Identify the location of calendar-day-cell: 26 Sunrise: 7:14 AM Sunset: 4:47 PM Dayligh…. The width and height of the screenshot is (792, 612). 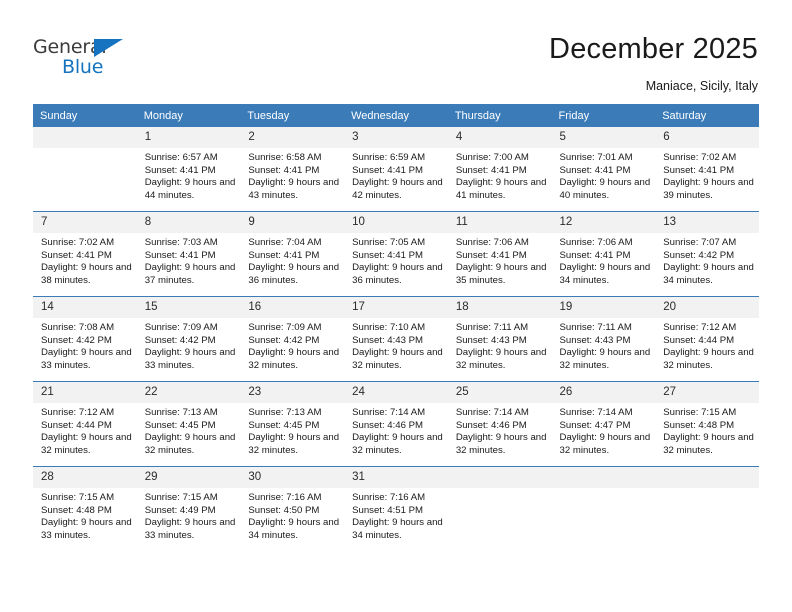
(603, 424).